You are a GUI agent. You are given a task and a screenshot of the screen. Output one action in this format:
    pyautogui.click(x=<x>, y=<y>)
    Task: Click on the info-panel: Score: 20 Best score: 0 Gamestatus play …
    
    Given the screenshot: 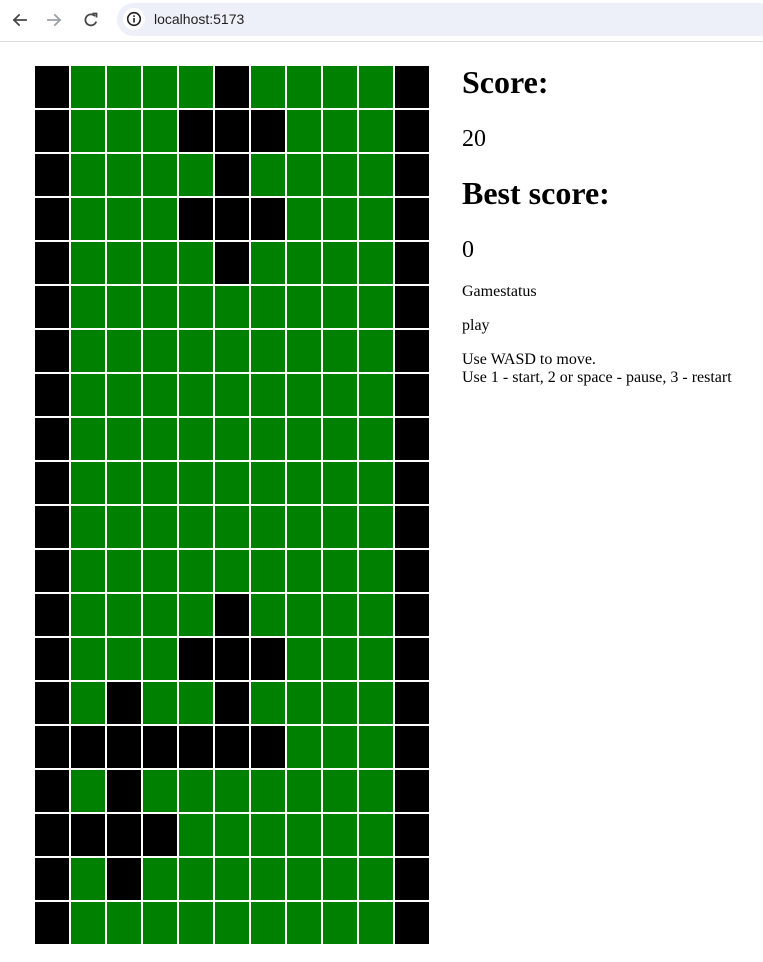 What is the action you would take?
    pyautogui.click(x=612, y=224)
    